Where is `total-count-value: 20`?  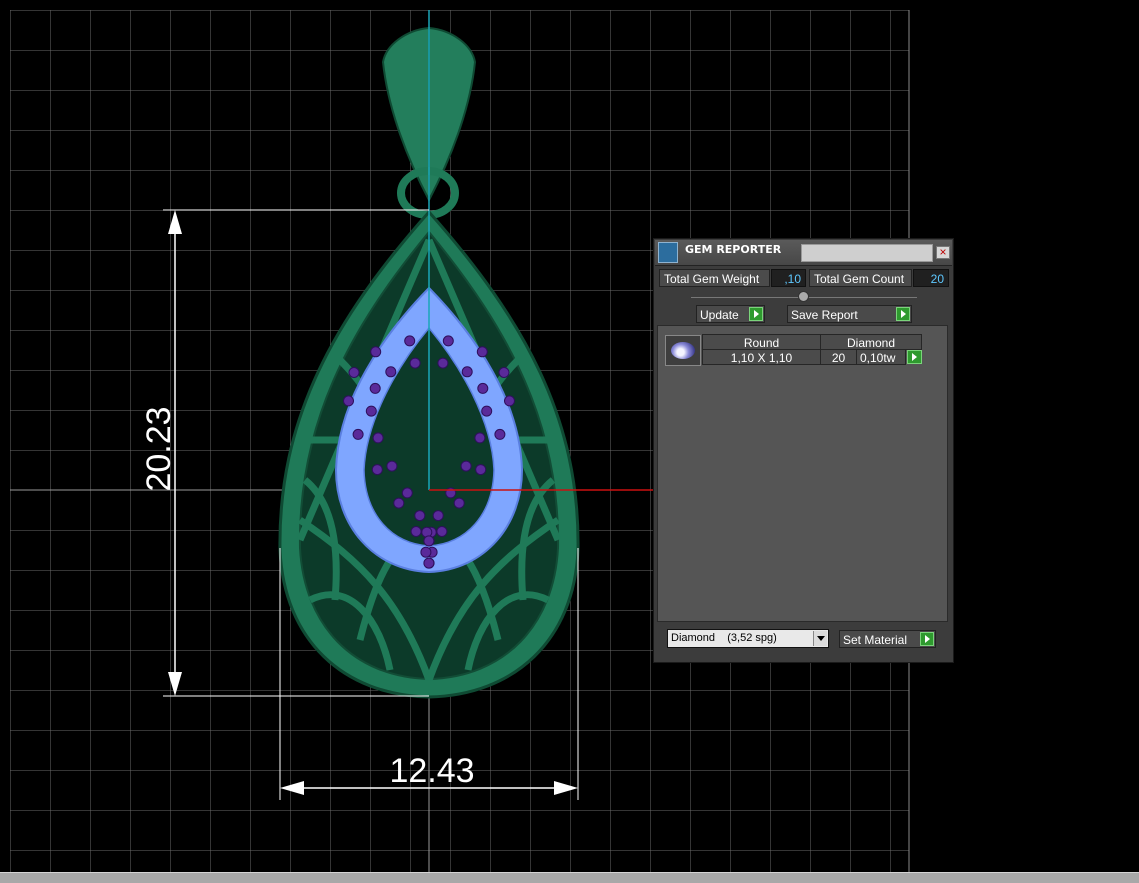 total-count-value: 20 is located at coordinates (931, 278).